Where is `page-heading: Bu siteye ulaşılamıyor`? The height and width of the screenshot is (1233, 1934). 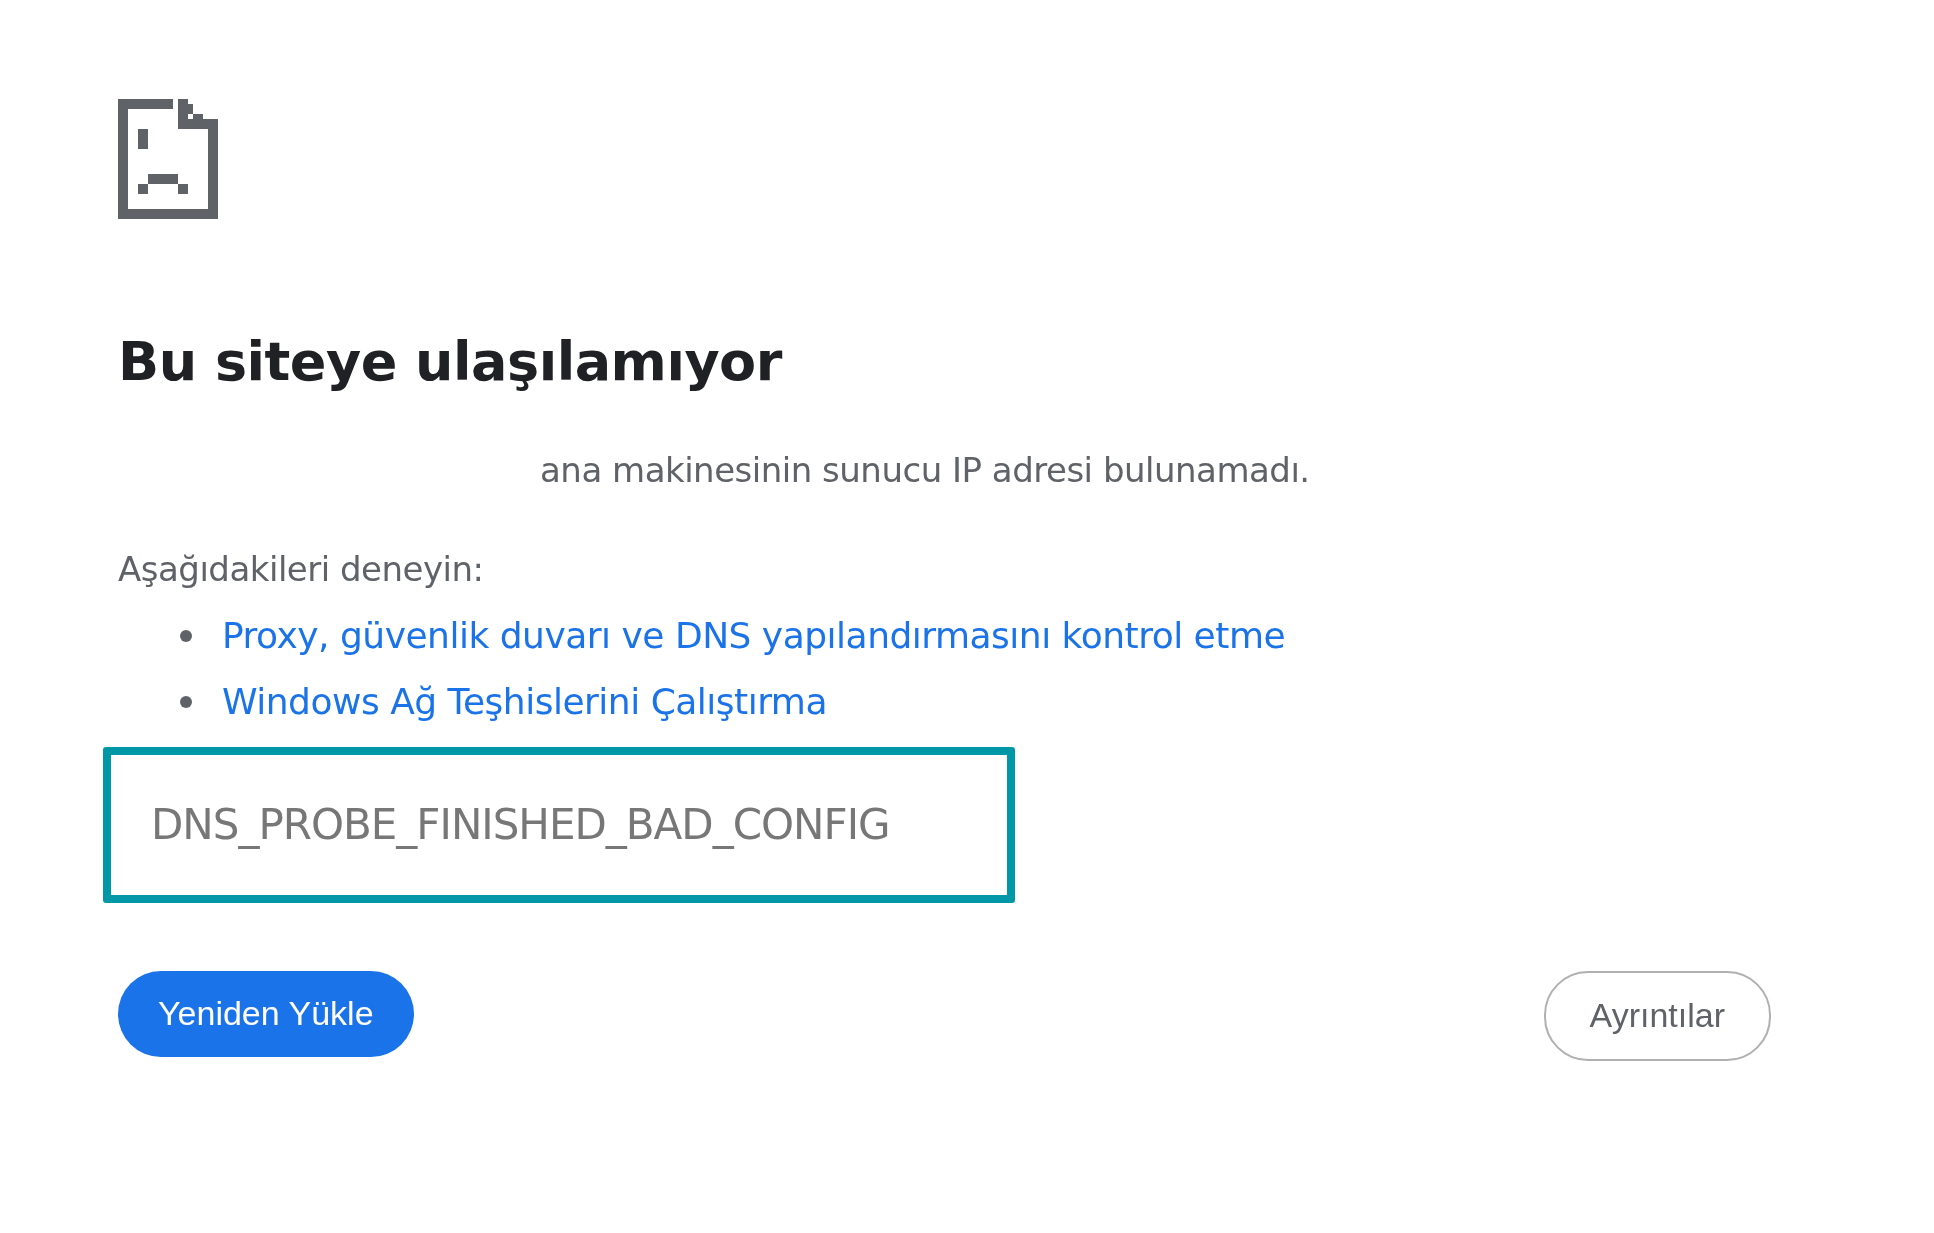 page-heading: Bu siteye ulaşılamıyor is located at coordinates (451, 362).